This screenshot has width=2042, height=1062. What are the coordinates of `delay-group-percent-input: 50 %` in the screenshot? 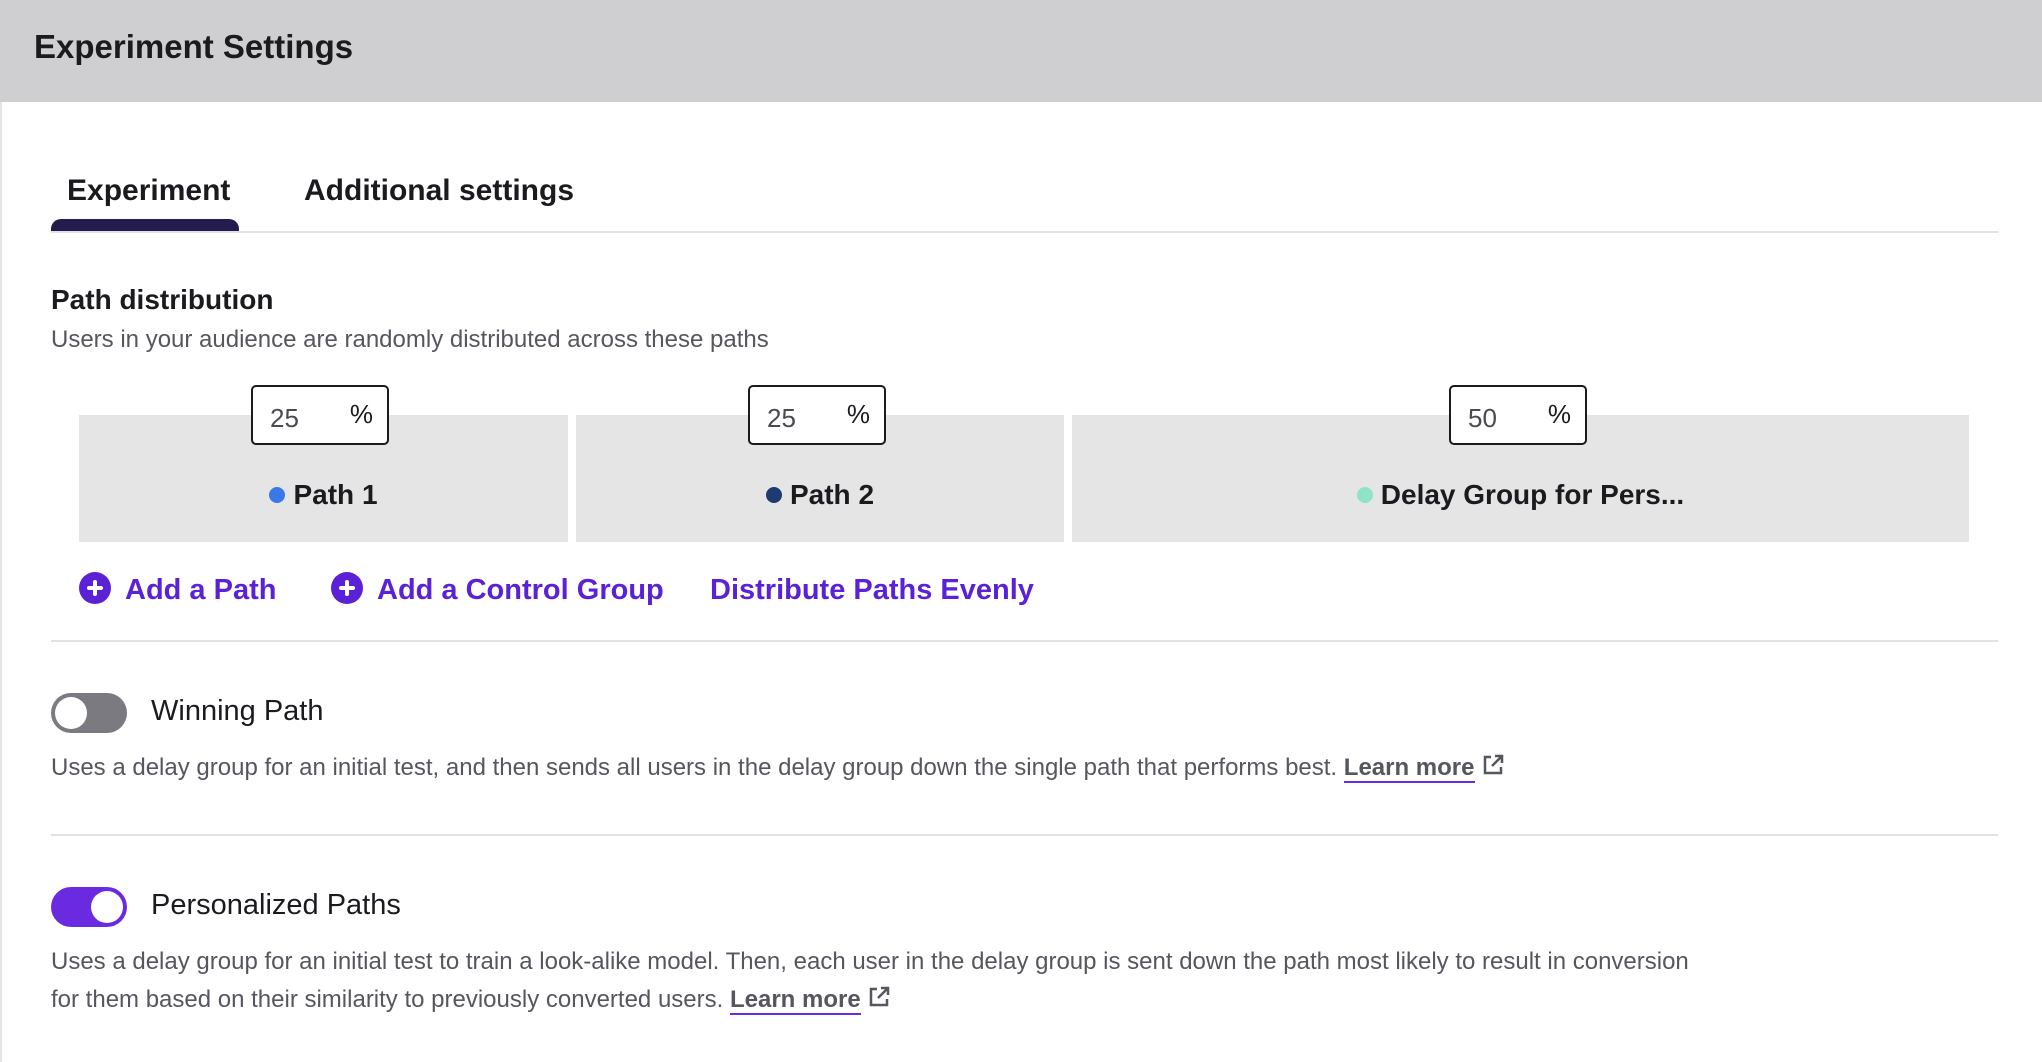 It's located at (1518, 415).